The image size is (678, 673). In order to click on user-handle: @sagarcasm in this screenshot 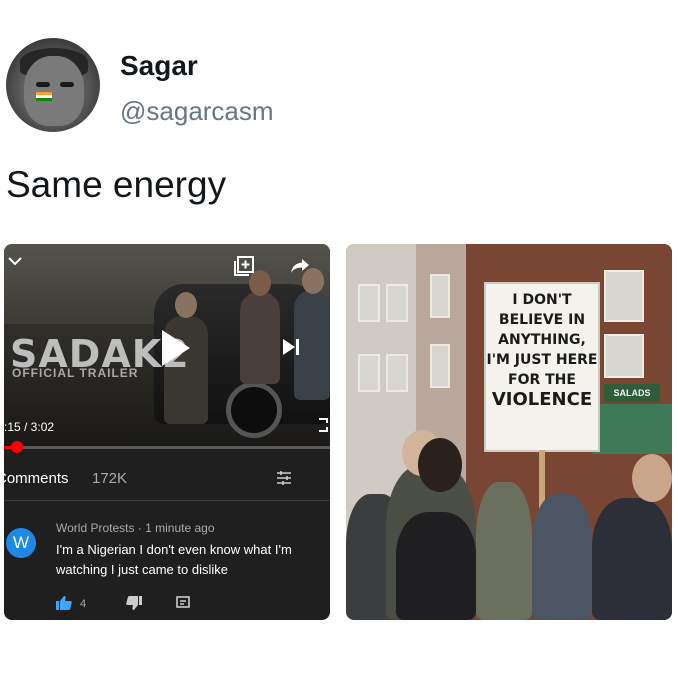, I will do `click(197, 111)`.